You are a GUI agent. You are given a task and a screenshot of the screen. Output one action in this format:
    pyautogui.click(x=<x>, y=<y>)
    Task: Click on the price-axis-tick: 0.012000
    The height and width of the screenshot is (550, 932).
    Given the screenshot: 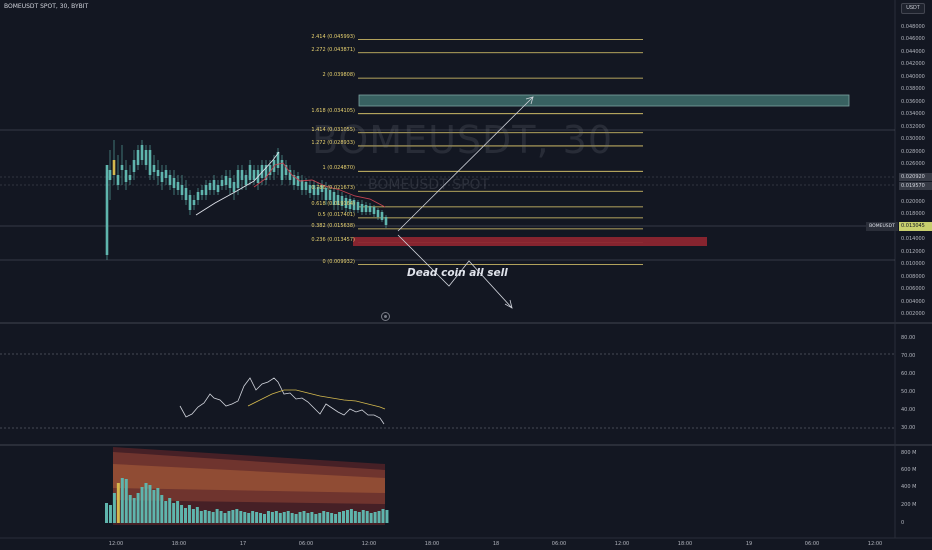 What is the action you would take?
    pyautogui.click(x=913, y=251)
    